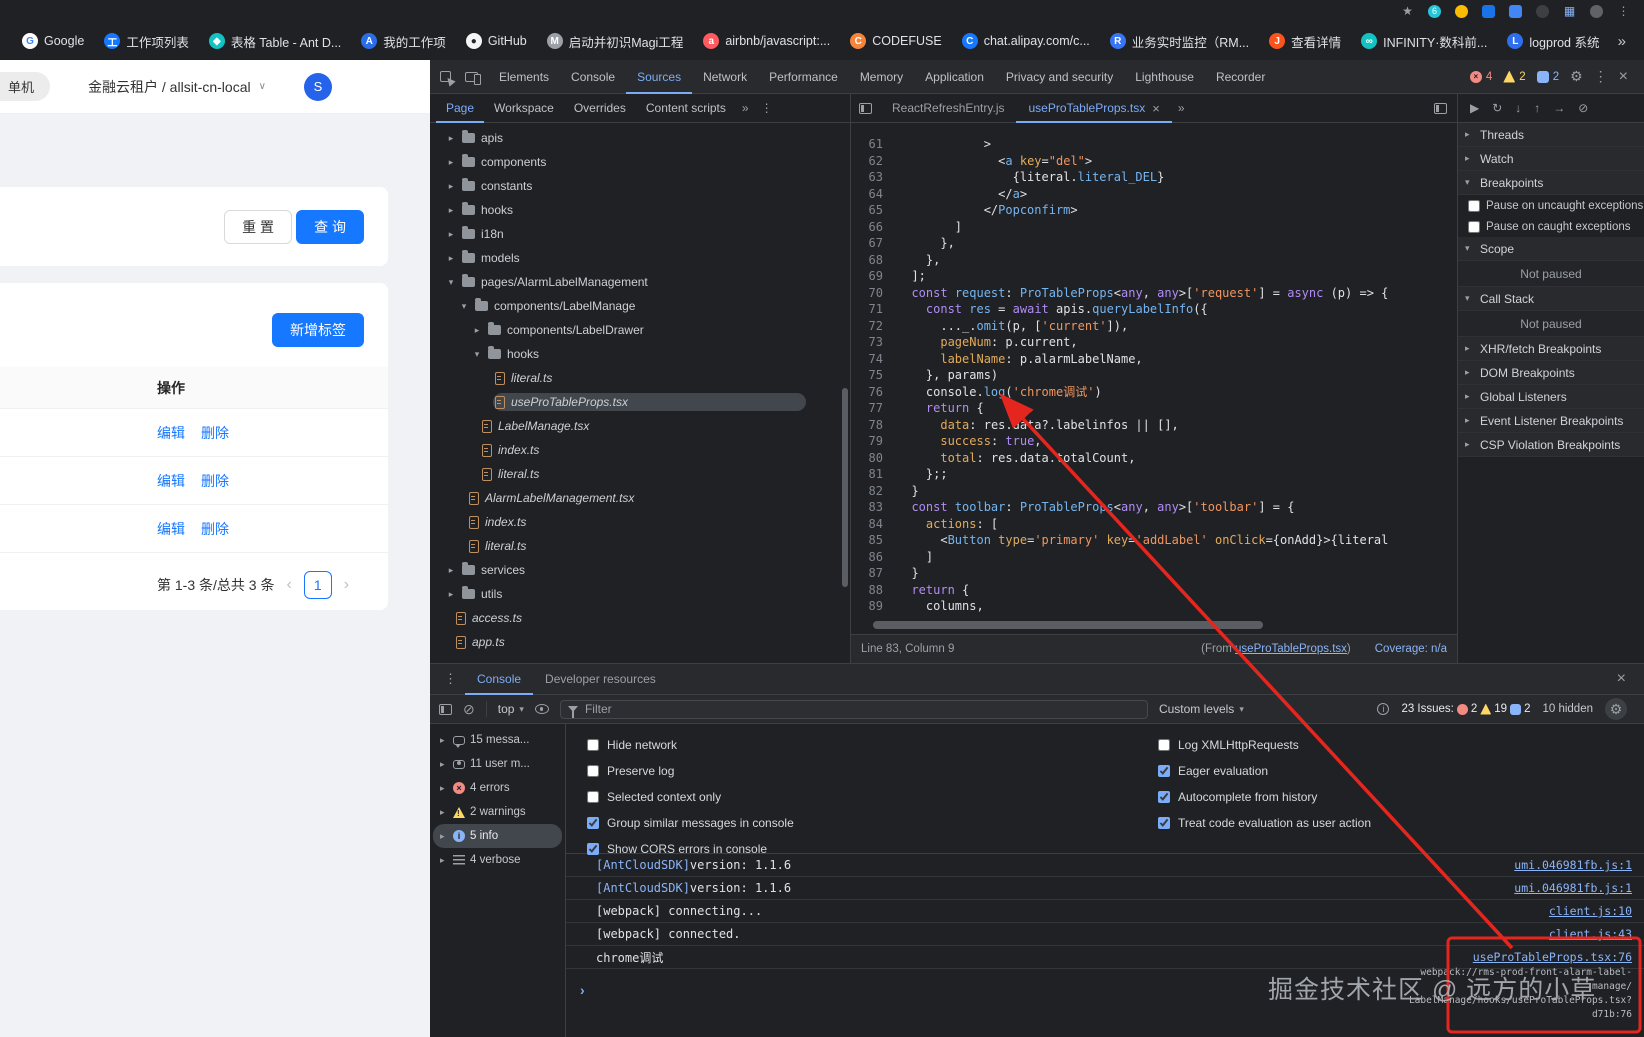 This screenshot has height=1037, width=1644. I want to click on line-number: 71, so click(874, 309).